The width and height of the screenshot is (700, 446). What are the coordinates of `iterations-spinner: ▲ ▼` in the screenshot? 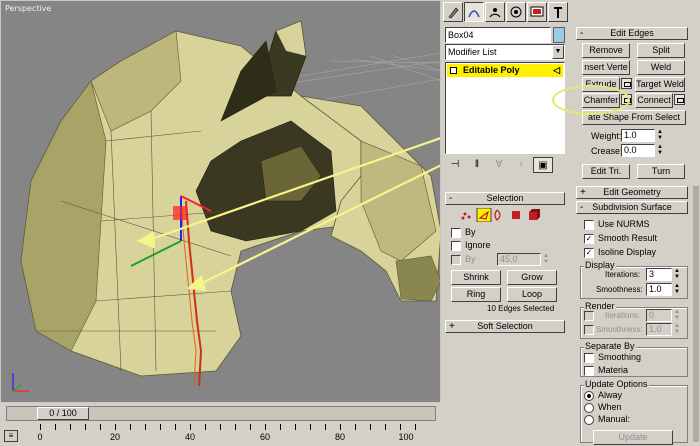 It's located at (677, 274).